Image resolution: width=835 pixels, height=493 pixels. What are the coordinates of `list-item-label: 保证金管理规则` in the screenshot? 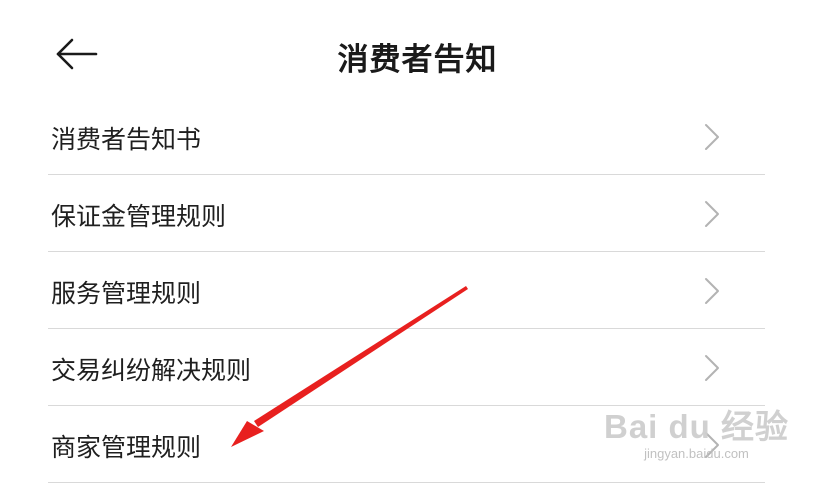 It's located at (139, 216).